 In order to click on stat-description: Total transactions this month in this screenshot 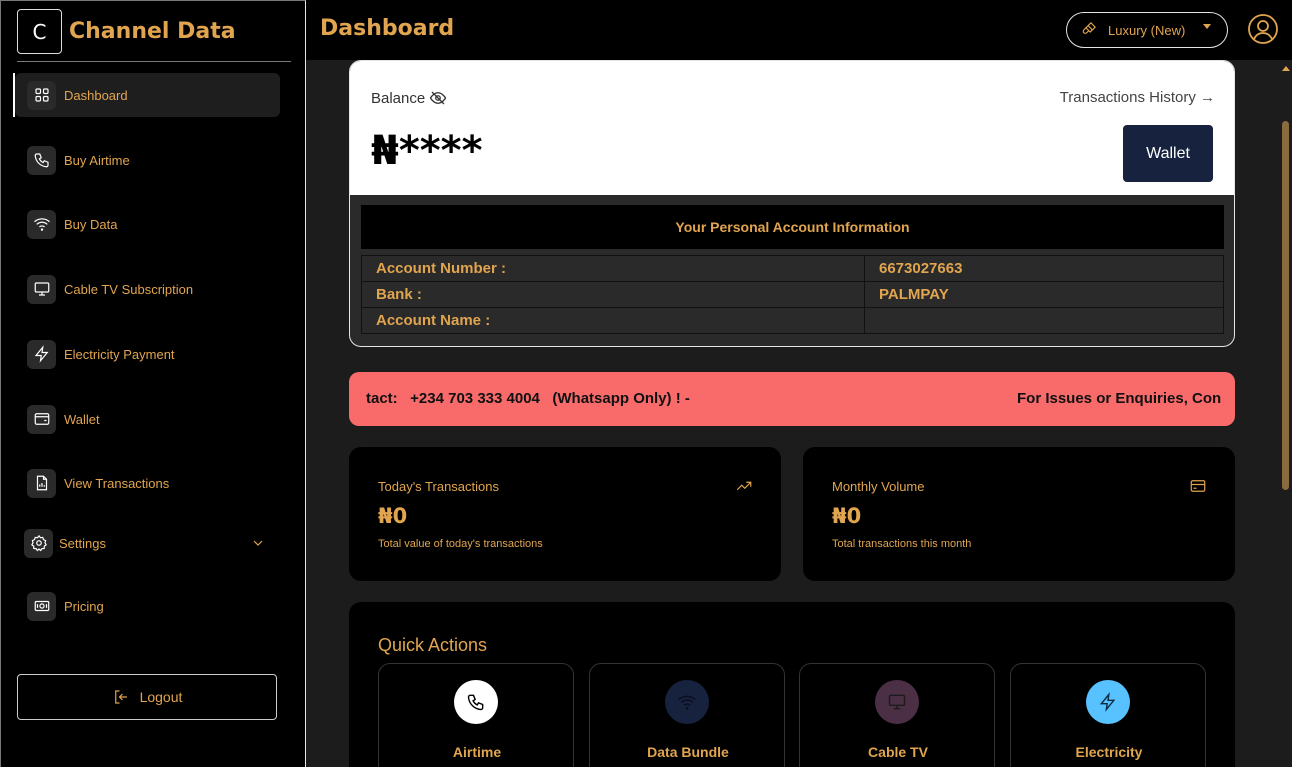, I will do `click(902, 544)`.